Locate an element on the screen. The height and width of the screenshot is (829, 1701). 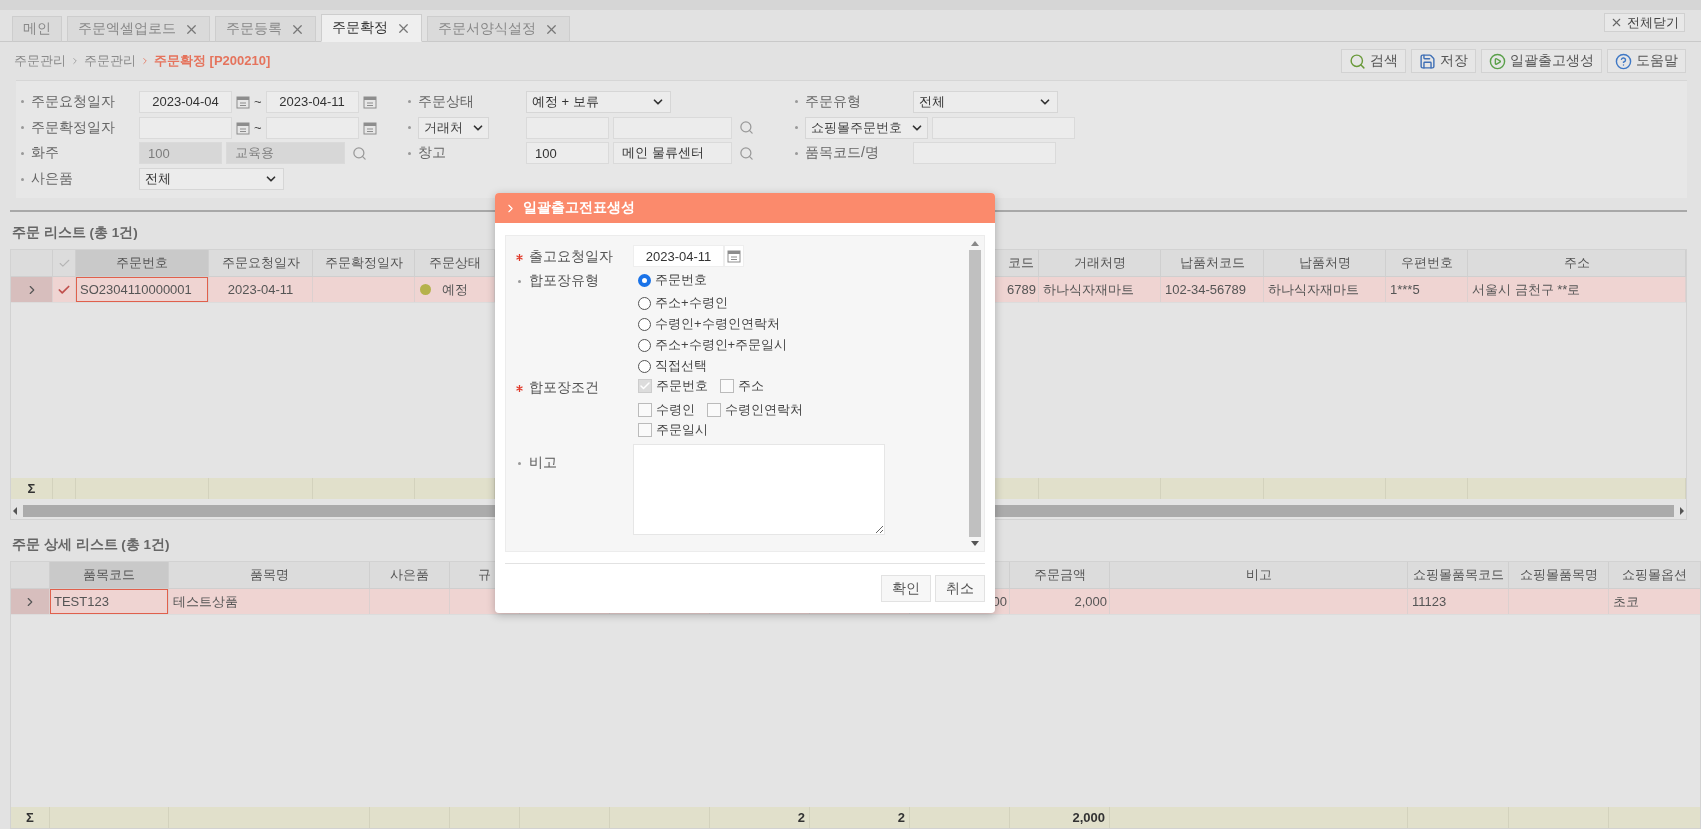
field-label: 사은품 is located at coordinates (52, 179).